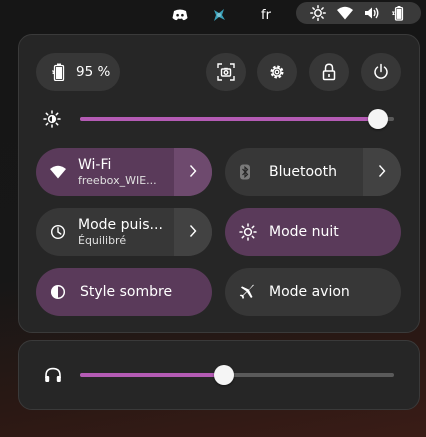  I want to click on dark-style-toggle-main: Style sombre, so click(124, 292).